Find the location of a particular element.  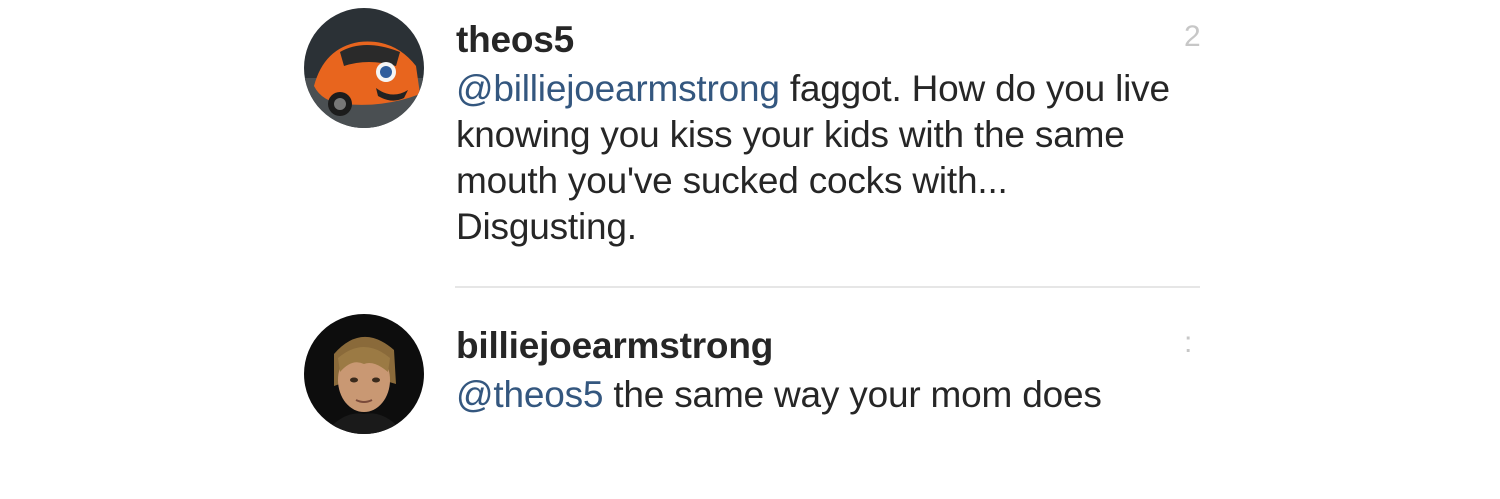

comment-divider is located at coordinates (827, 287).